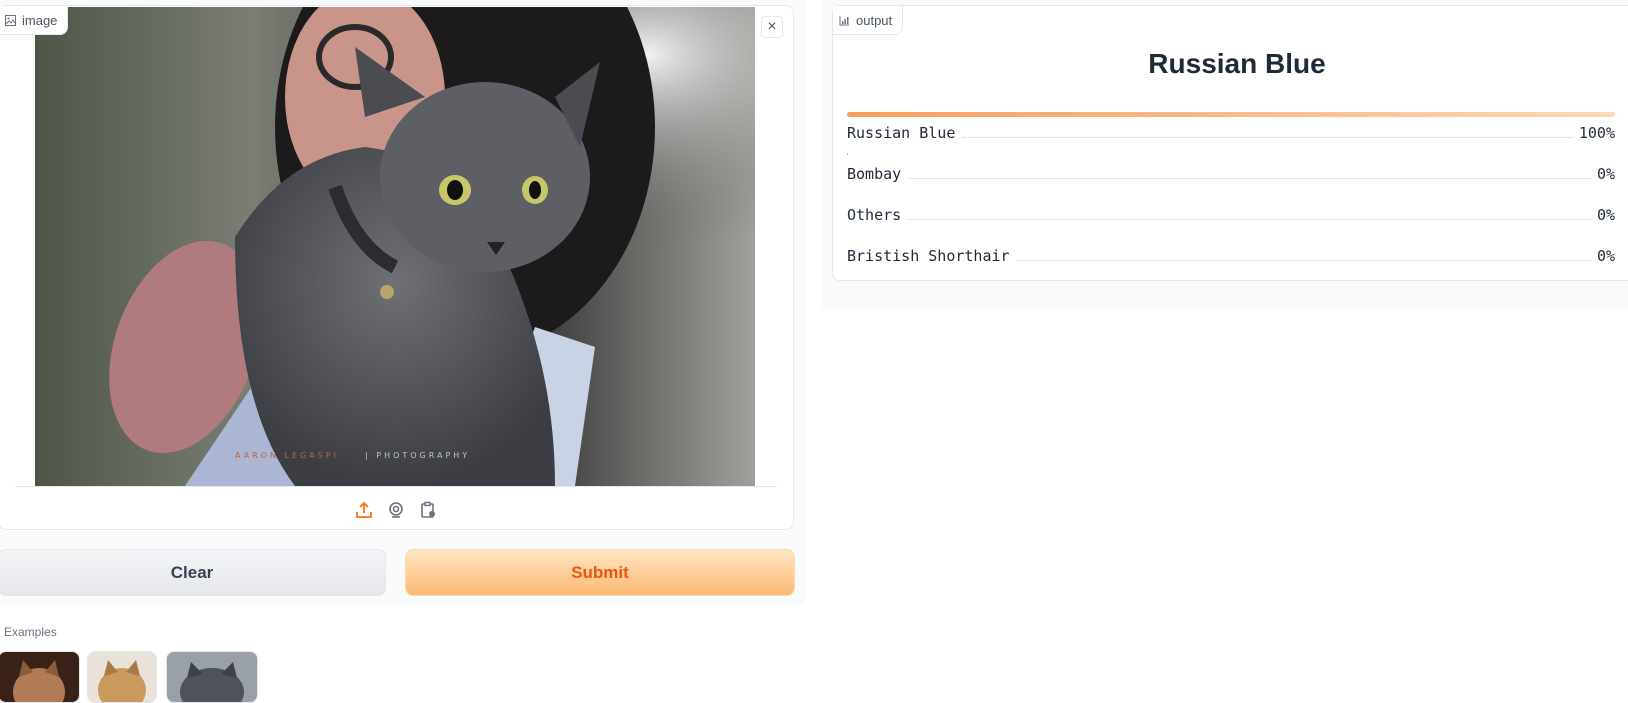  I want to click on upload-icon, so click(364, 510).